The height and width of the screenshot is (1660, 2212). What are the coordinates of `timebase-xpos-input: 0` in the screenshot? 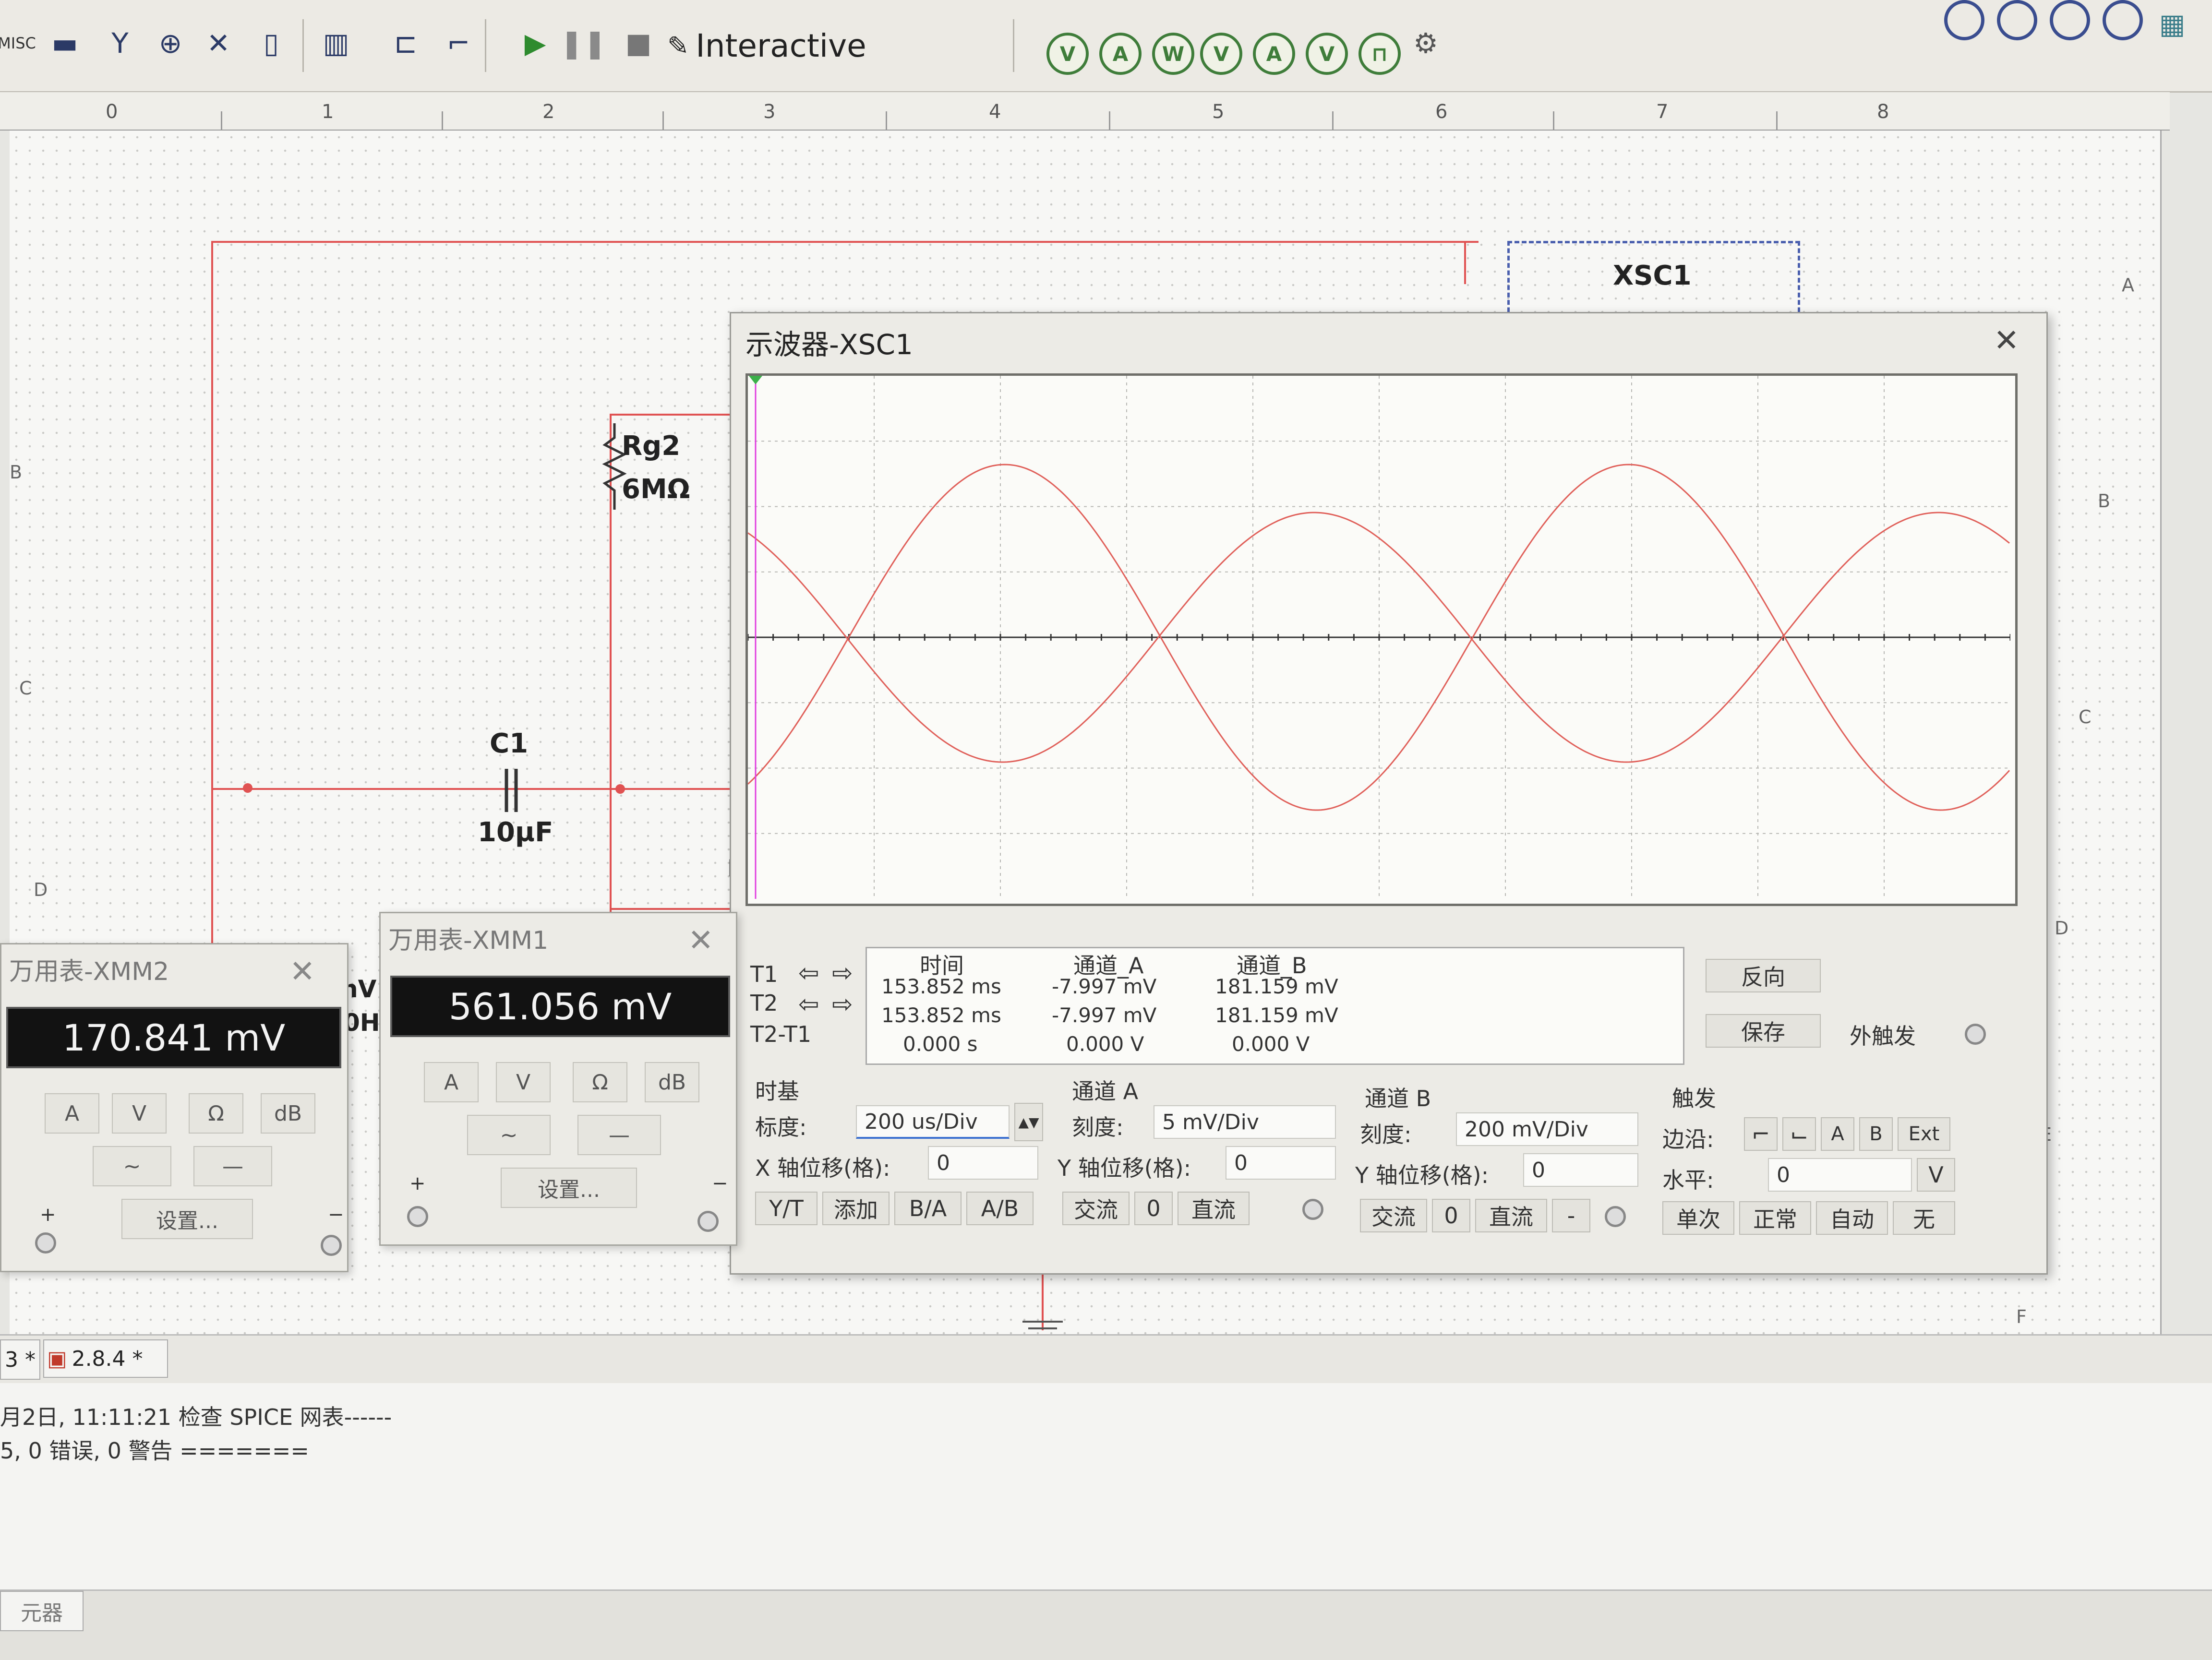 It's located at (983, 1163).